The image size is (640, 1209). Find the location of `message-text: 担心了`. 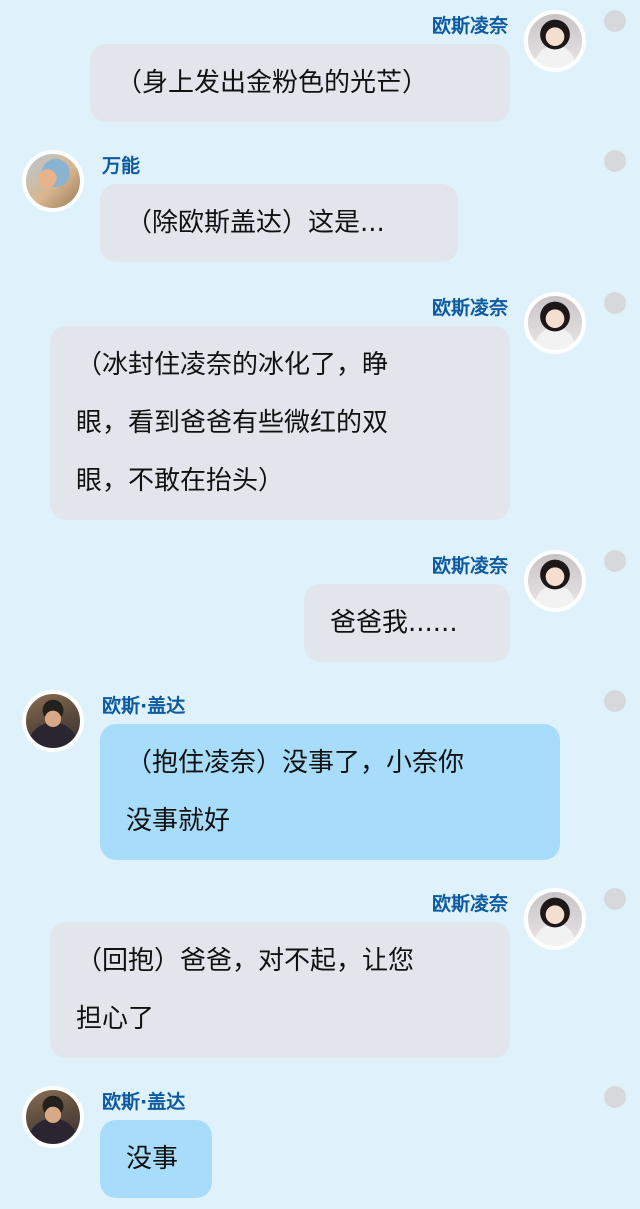

message-text: 担心了 is located at coordinates (115, 1019).